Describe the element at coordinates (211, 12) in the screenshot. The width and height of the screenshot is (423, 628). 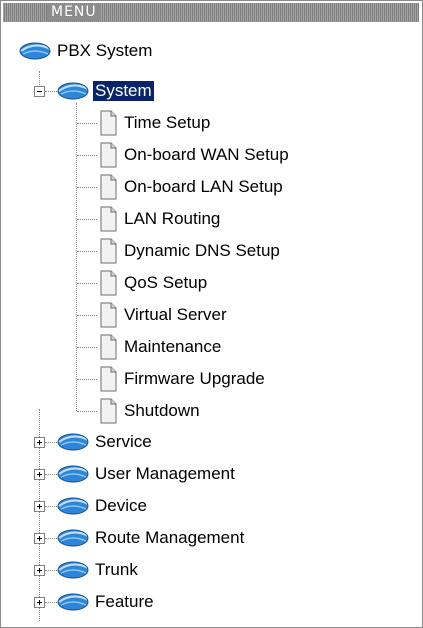
I see `menu-header-bar: MENU` at that location.